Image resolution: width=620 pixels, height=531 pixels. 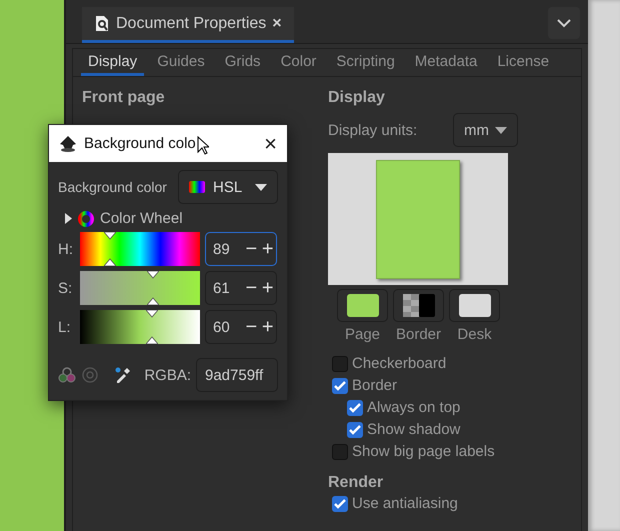 I want to click on section-heading: Render, so click(x=356, y=483).